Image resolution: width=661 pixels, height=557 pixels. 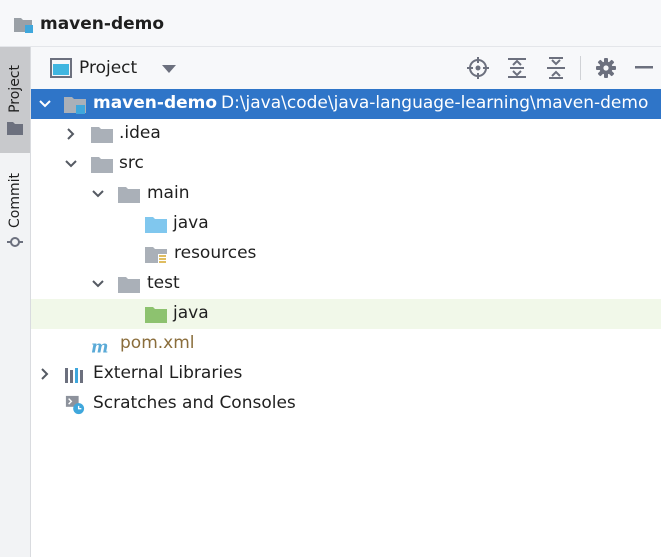 I want to click on tree-node-main: main, so click(x=346, y=194).